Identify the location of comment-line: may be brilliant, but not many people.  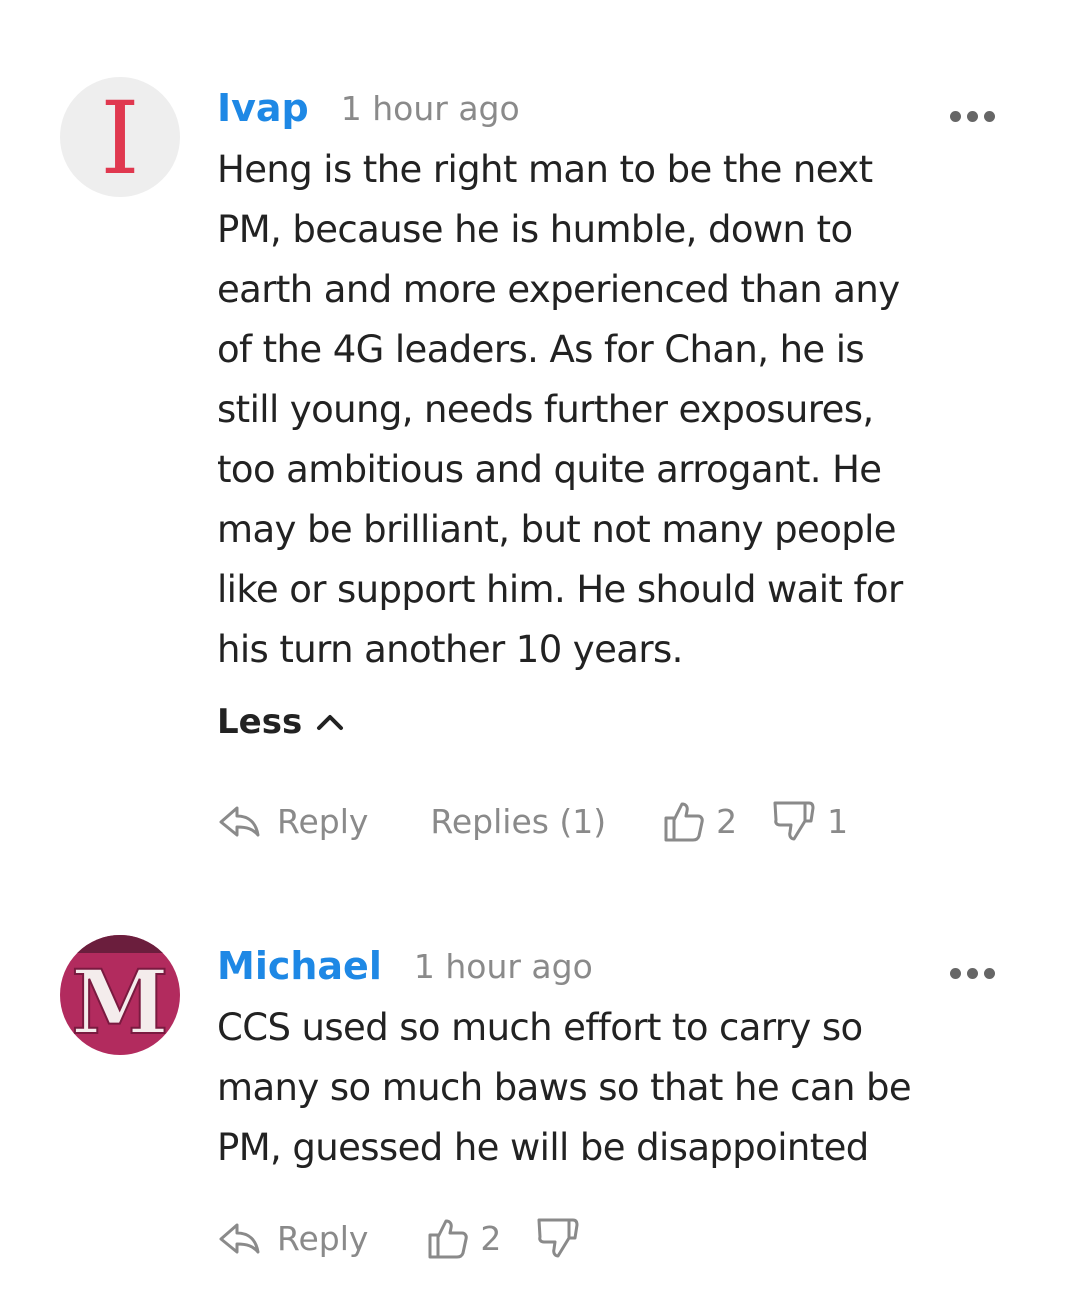
(557, 529).